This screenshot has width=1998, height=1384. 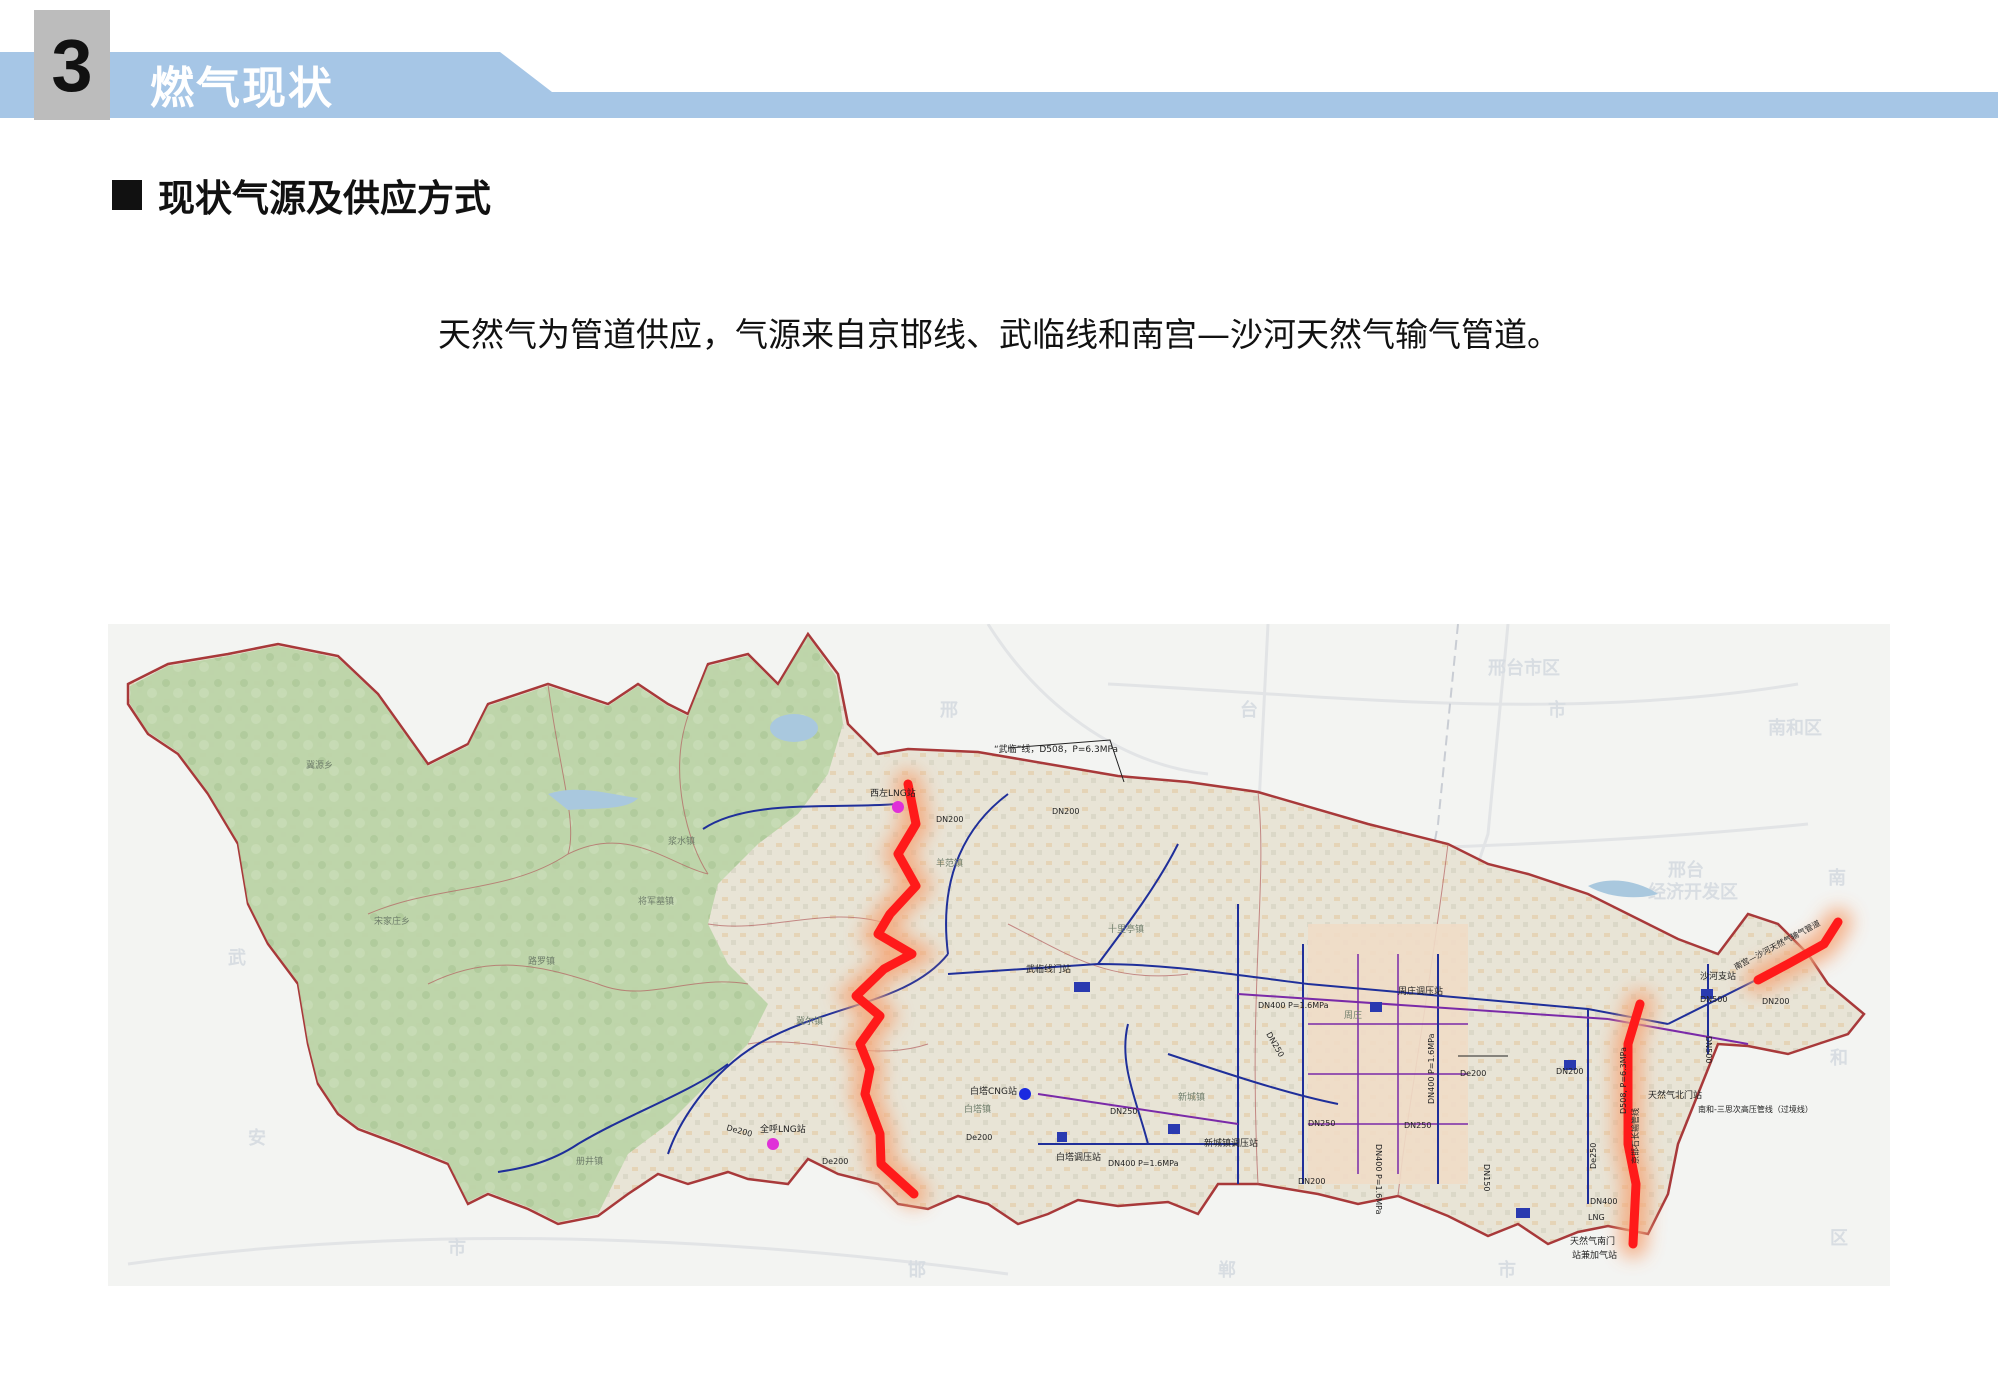 What do you see at coordinates (1596, 1217) in the screenshot?
I see `lng-tag: LNG` at bounding box center [1596, 1217].